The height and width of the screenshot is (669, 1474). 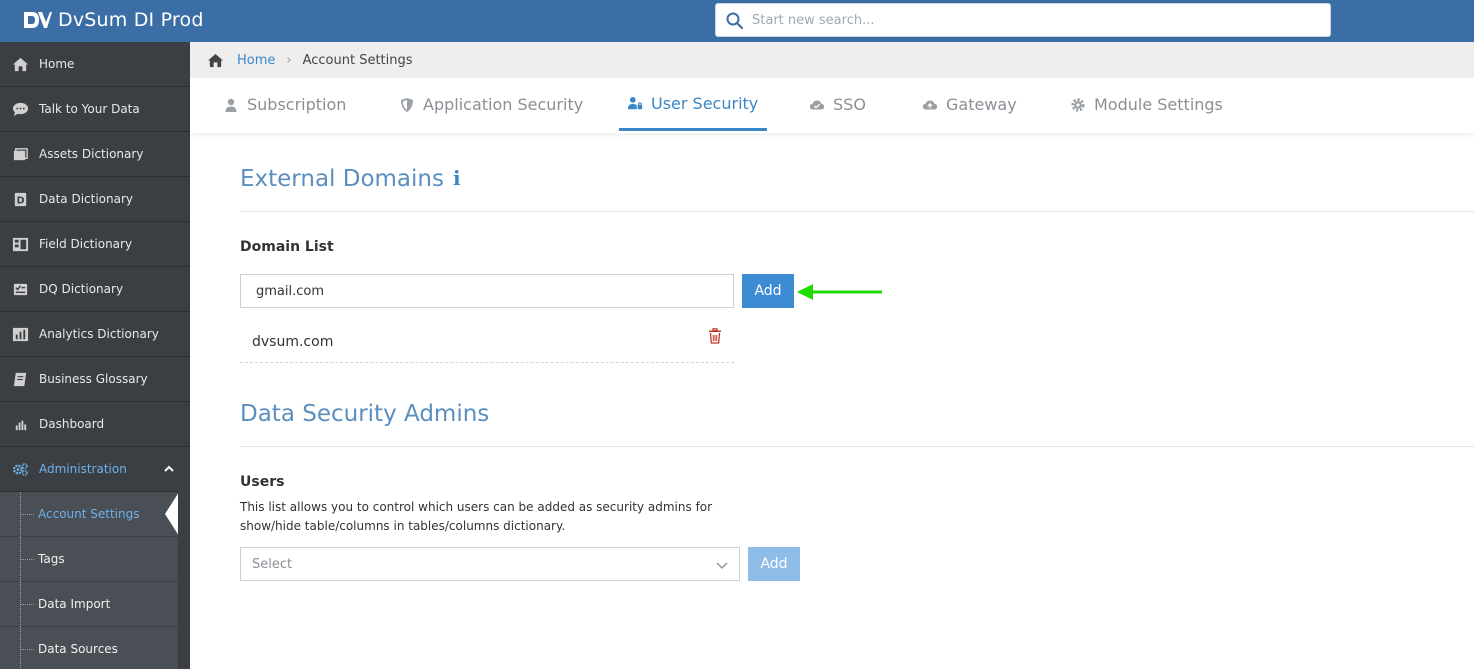 I want to click on data-dictionary-icon: D, so click(x=20, y=199).